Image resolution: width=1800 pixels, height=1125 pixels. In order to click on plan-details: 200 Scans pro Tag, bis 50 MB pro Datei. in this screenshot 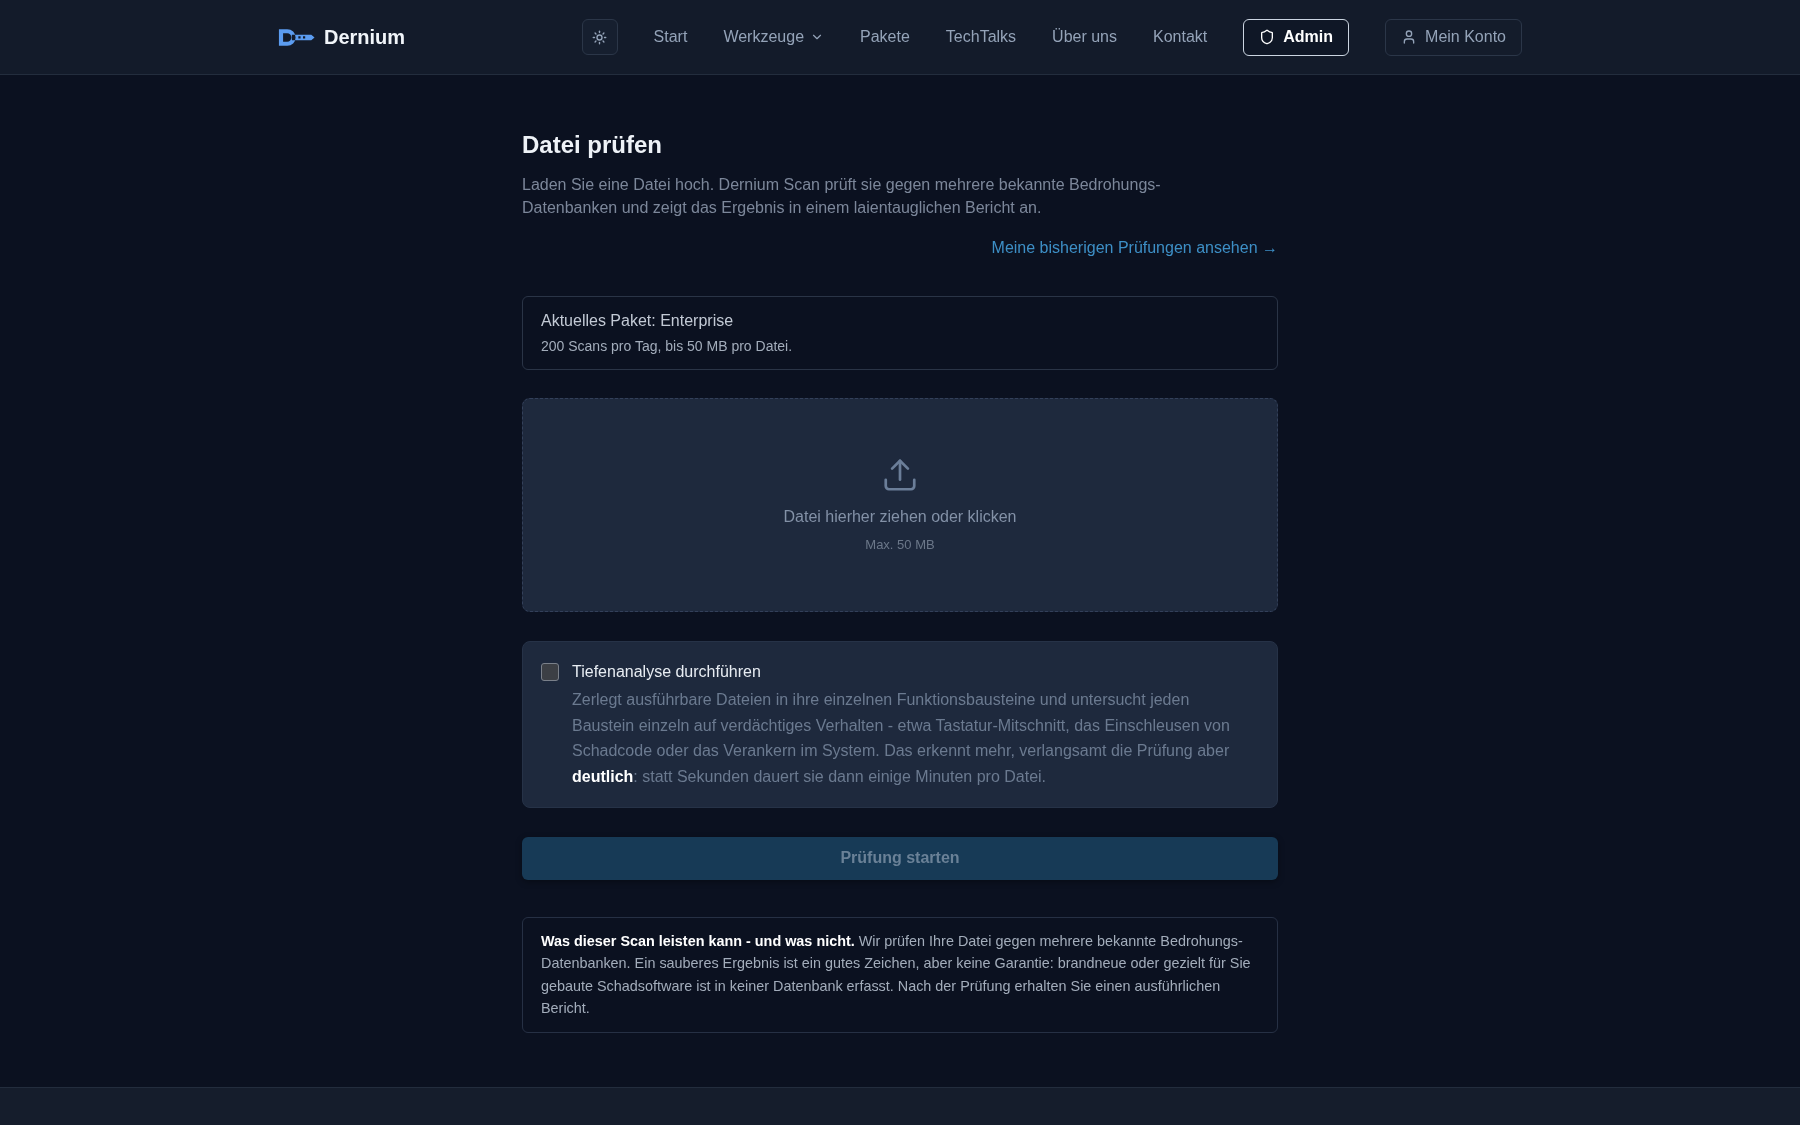, I will do `click(667, 346)`.